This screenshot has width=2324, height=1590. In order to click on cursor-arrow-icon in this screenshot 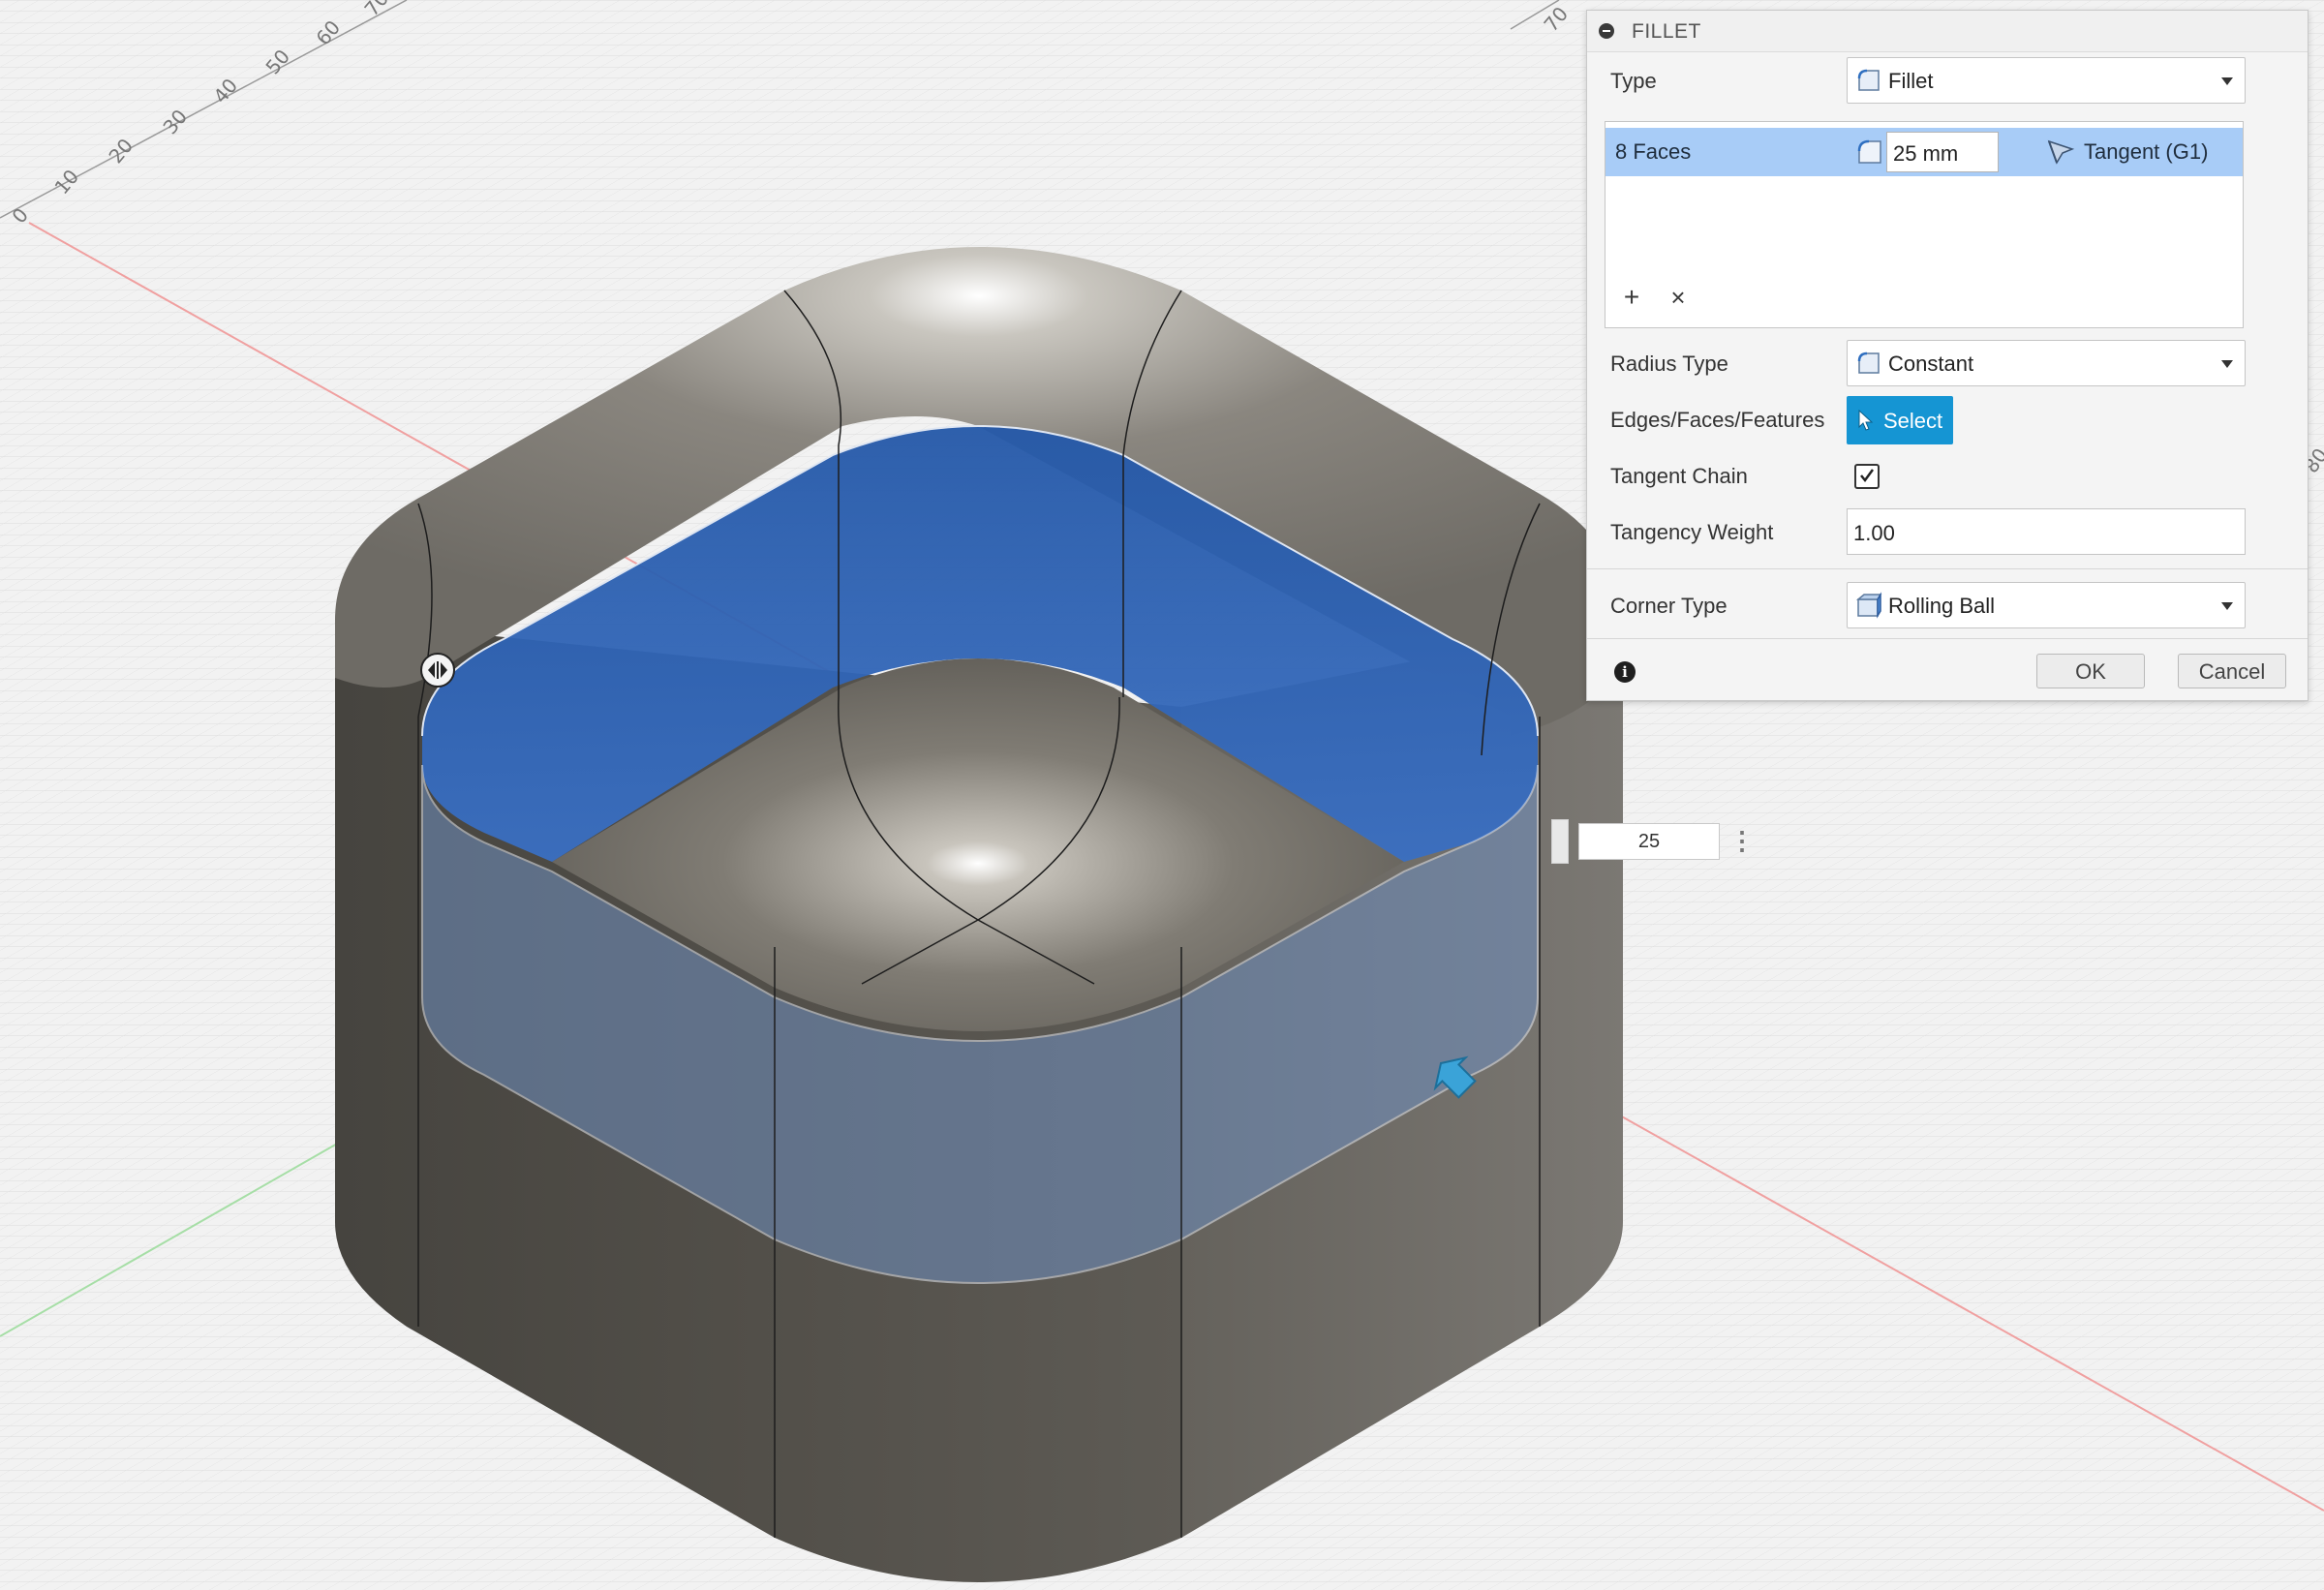, I will do `click(1866, 420)`.